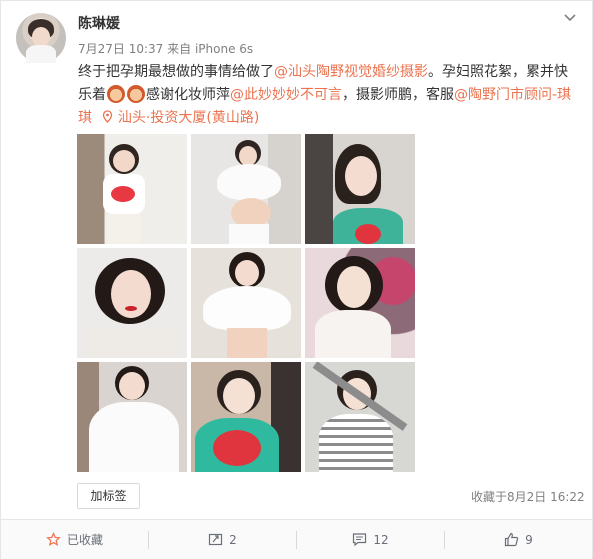 The image size is (593, 559). Describe the element at coordinates (176, 72) in the screenshot. I see `post-text-segment: 终于把孕期最想做的事情给做了` at that location.